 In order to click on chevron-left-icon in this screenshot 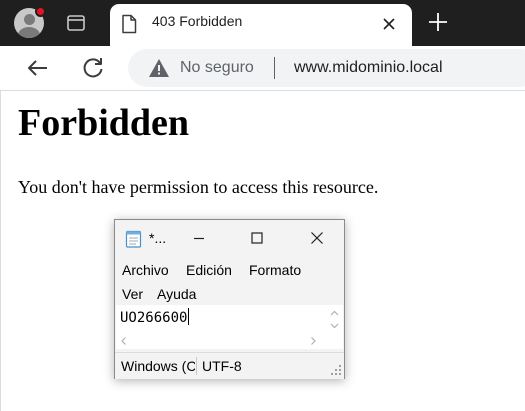, I will do `click(123, 341)`.